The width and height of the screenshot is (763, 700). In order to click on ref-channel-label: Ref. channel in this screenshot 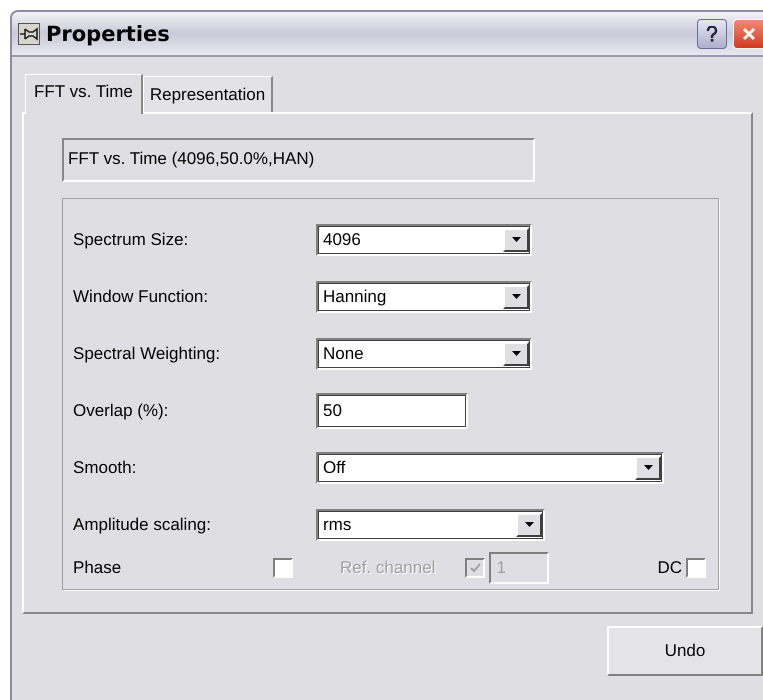, I will do `click(388, 568)`.